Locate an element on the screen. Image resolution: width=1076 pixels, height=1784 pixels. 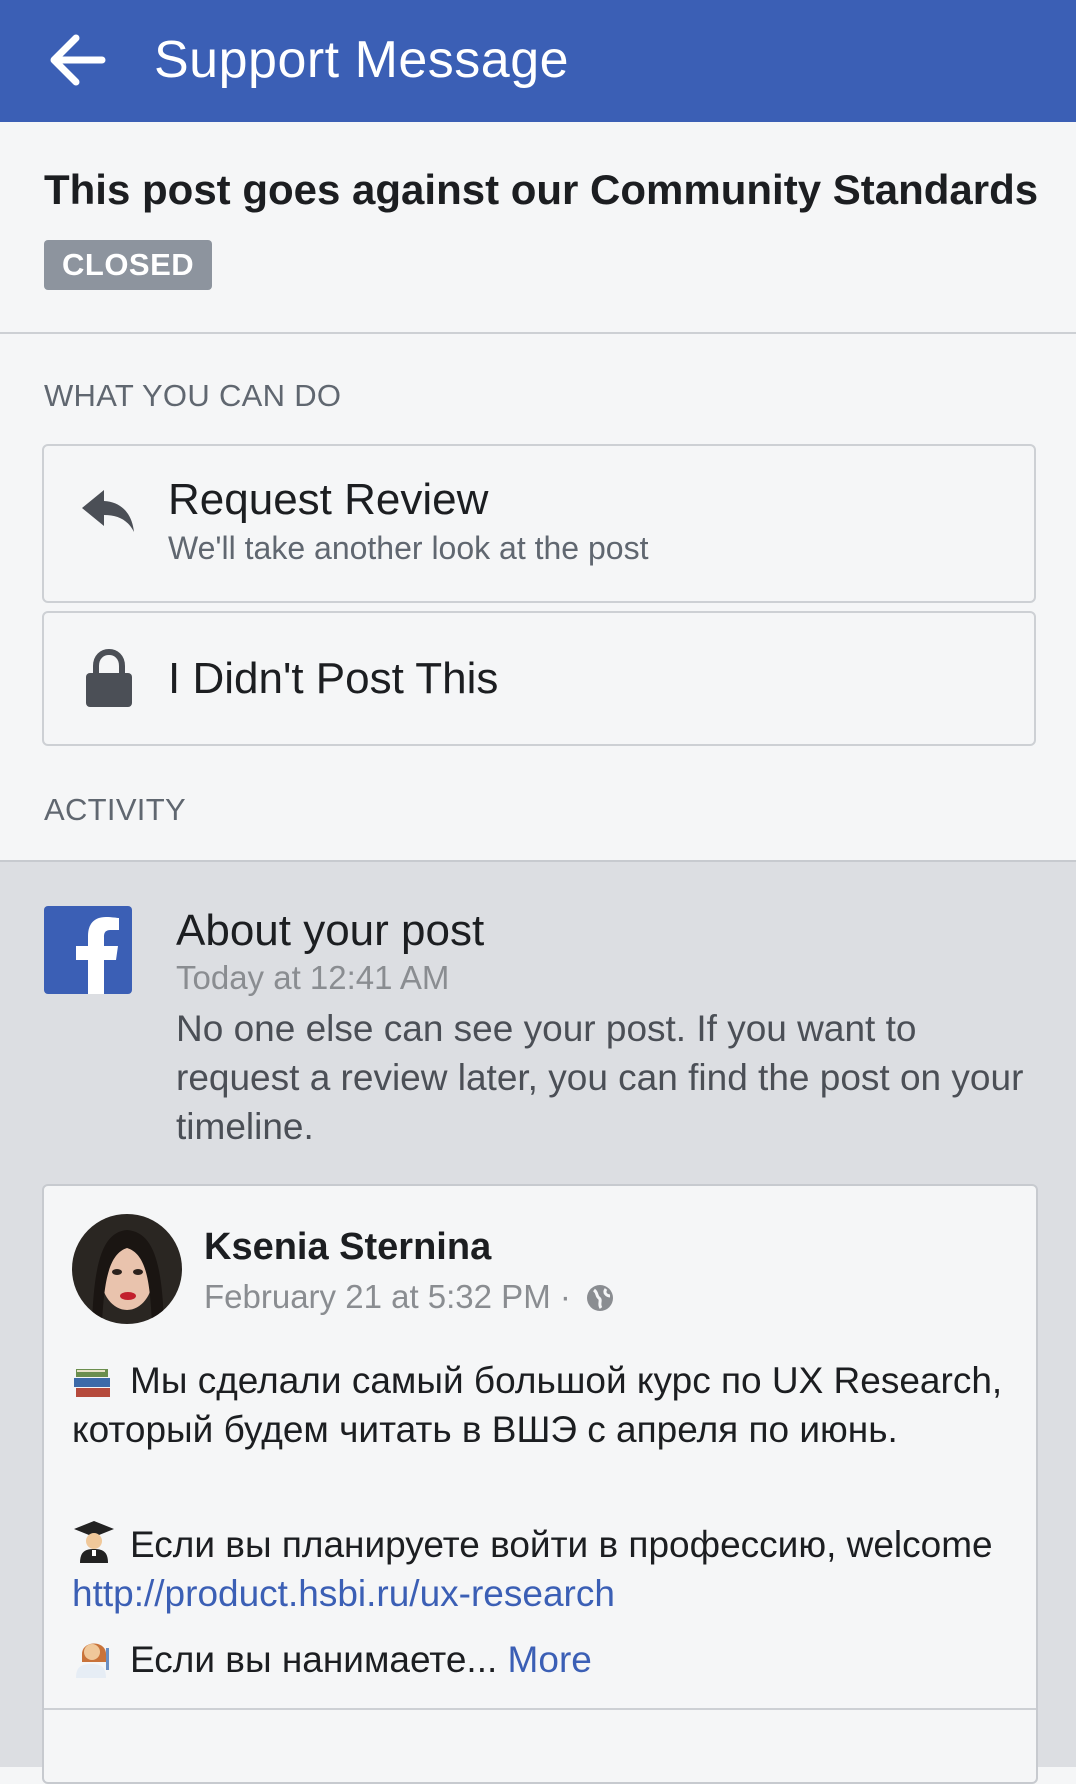
facebook-logo-icon is located at coordinates (88, 950).